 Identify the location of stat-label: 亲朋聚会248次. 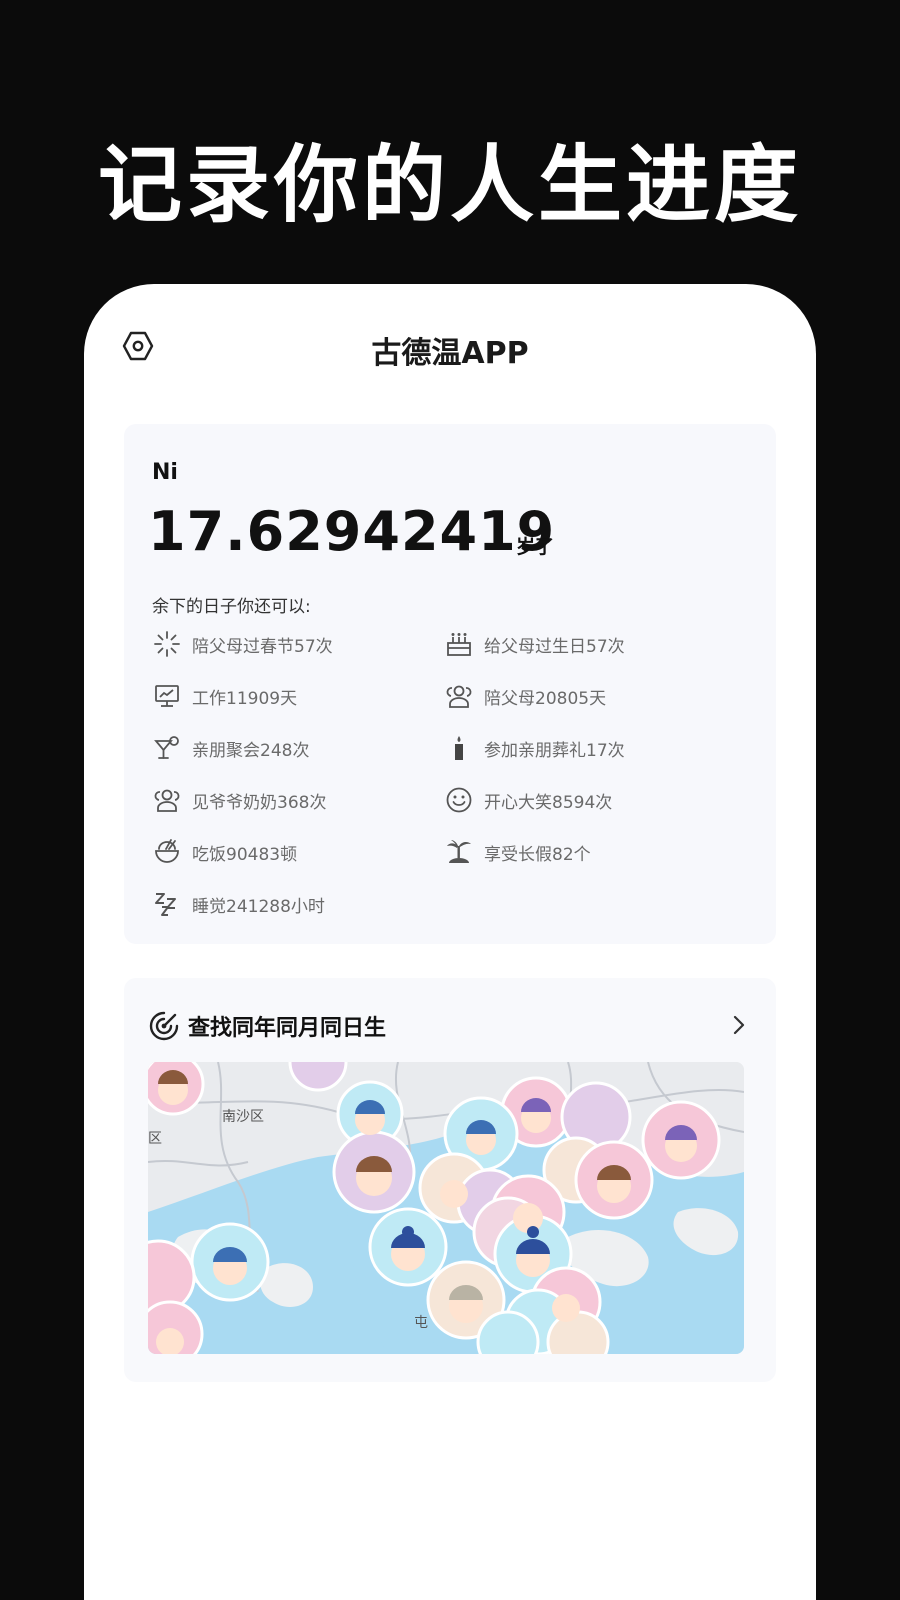
(251, 750).